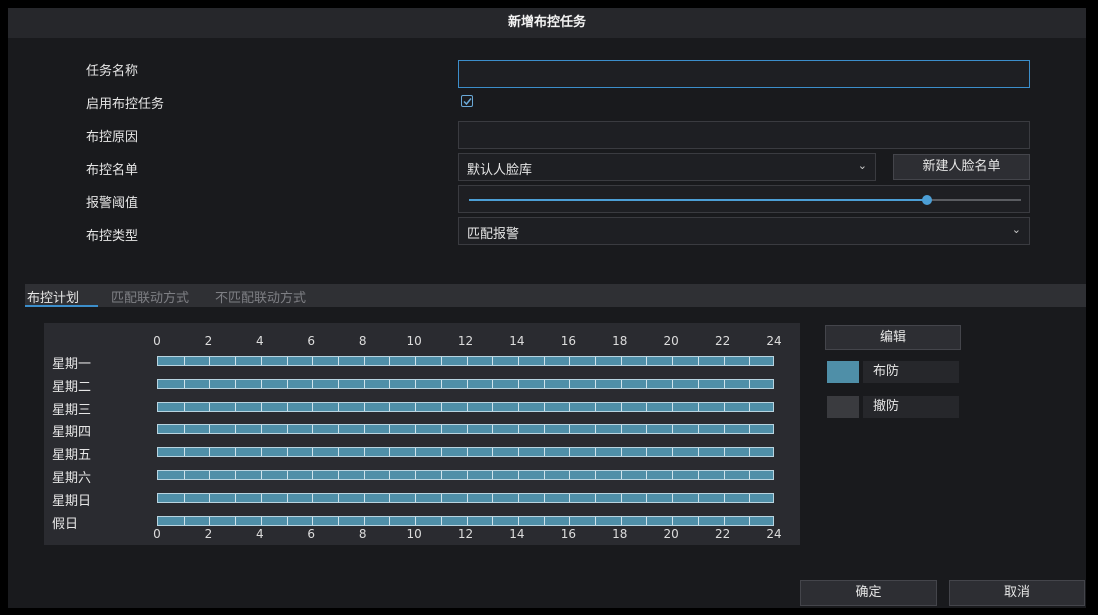 This screenshot has height=615, width=1098. I want to click on active-tab-indicator, so click(61, 306).